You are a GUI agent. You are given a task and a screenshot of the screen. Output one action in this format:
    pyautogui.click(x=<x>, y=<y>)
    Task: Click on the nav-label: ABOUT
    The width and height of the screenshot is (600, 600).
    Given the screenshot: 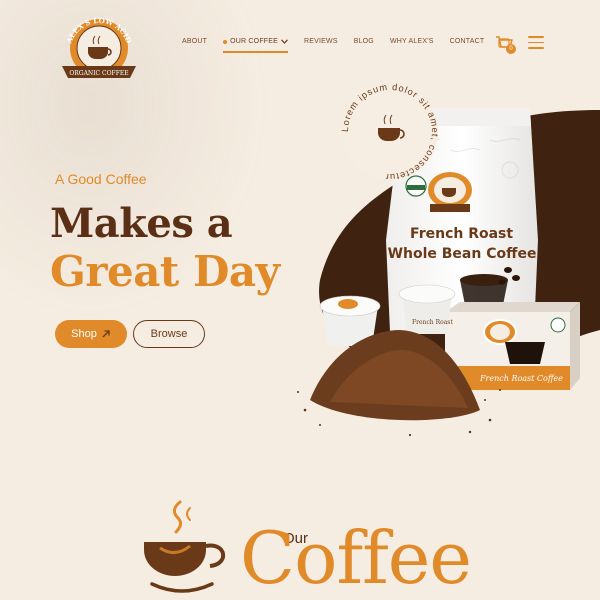 What is the action you would take?
    pyautogui.click(x=195, y=41)
    